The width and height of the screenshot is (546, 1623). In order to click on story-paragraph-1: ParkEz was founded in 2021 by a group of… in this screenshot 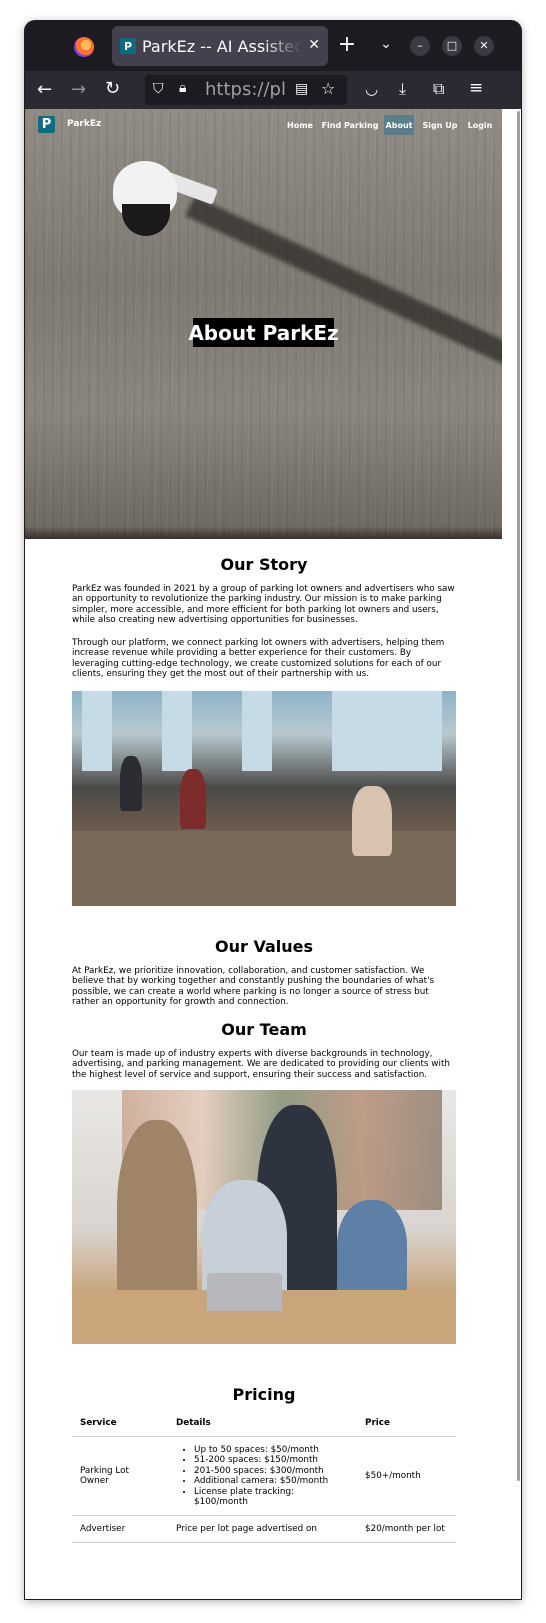, I will do `click(263, 605)`.